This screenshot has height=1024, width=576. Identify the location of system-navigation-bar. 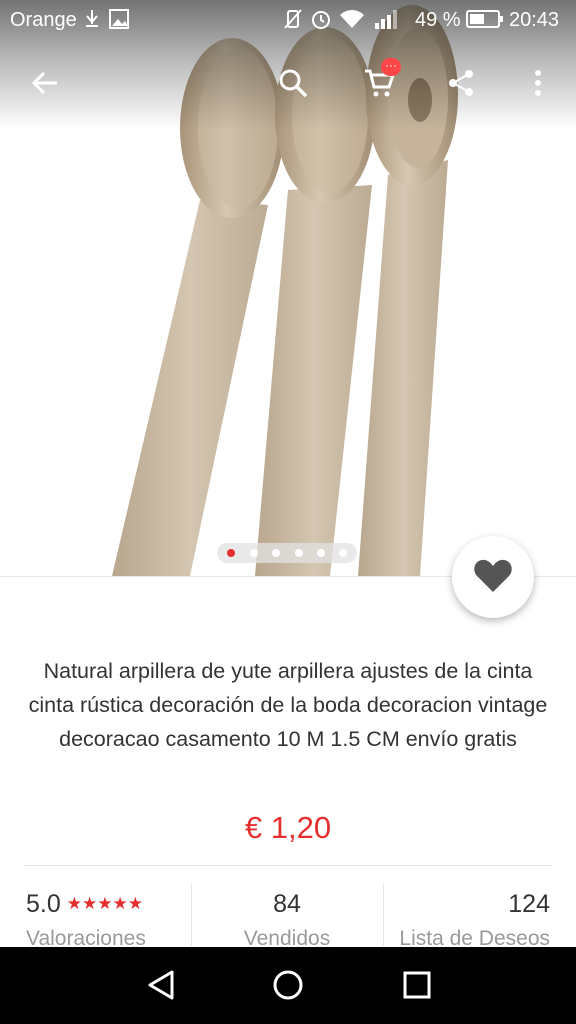
(288, 985).